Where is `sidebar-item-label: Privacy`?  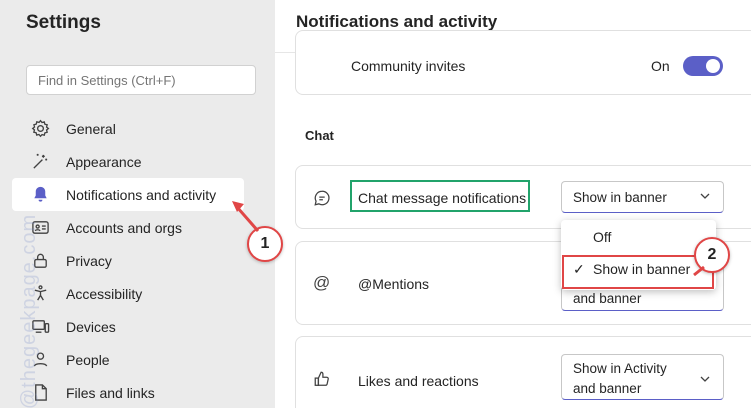
sidebar-item-label: Privacy is located at coordinates (89, 260).